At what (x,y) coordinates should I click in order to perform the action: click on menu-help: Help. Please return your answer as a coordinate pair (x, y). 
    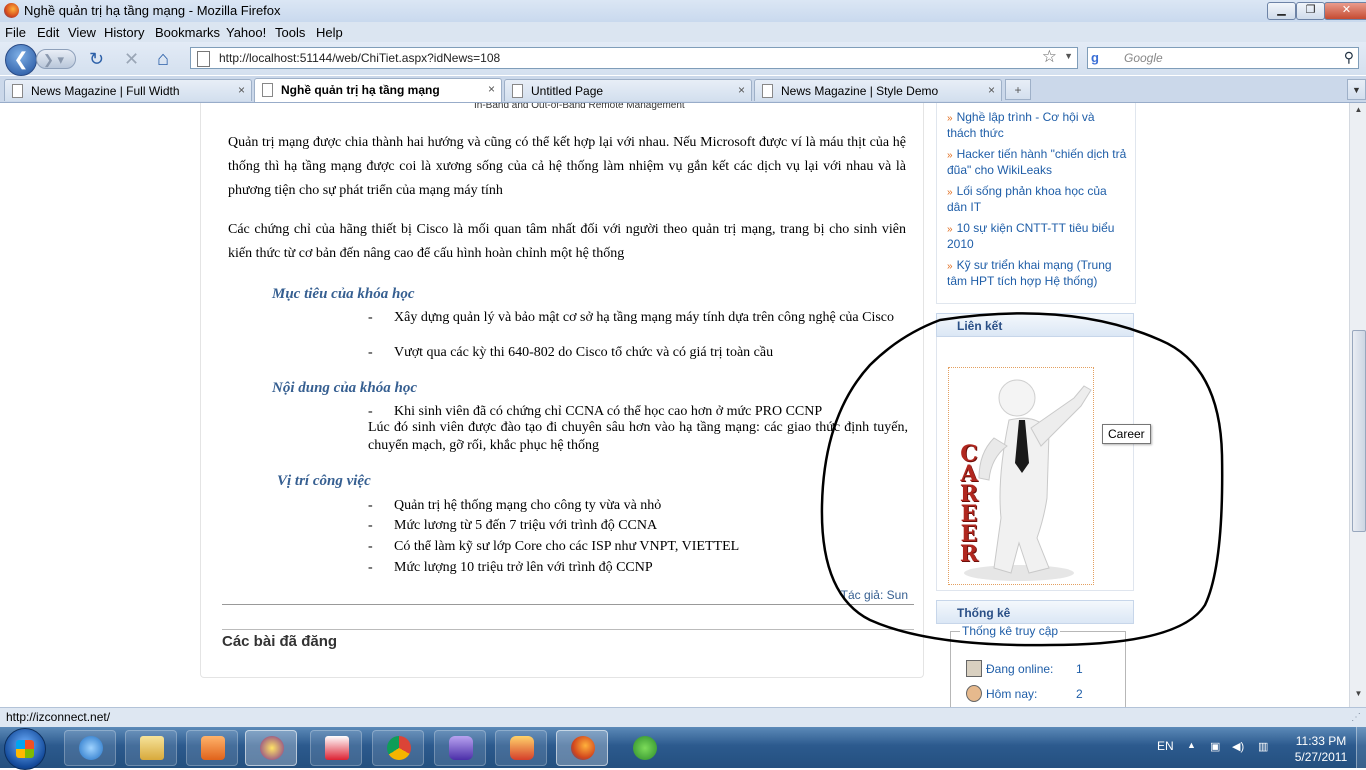
    Looking at the image, I should click on (329, 32).